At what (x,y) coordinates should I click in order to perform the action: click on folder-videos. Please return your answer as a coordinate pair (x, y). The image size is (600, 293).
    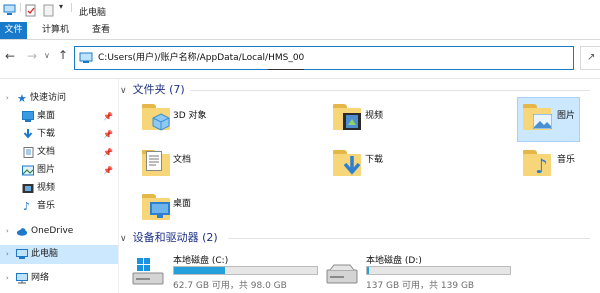
    Looking at the image, I should click on (348, 117).